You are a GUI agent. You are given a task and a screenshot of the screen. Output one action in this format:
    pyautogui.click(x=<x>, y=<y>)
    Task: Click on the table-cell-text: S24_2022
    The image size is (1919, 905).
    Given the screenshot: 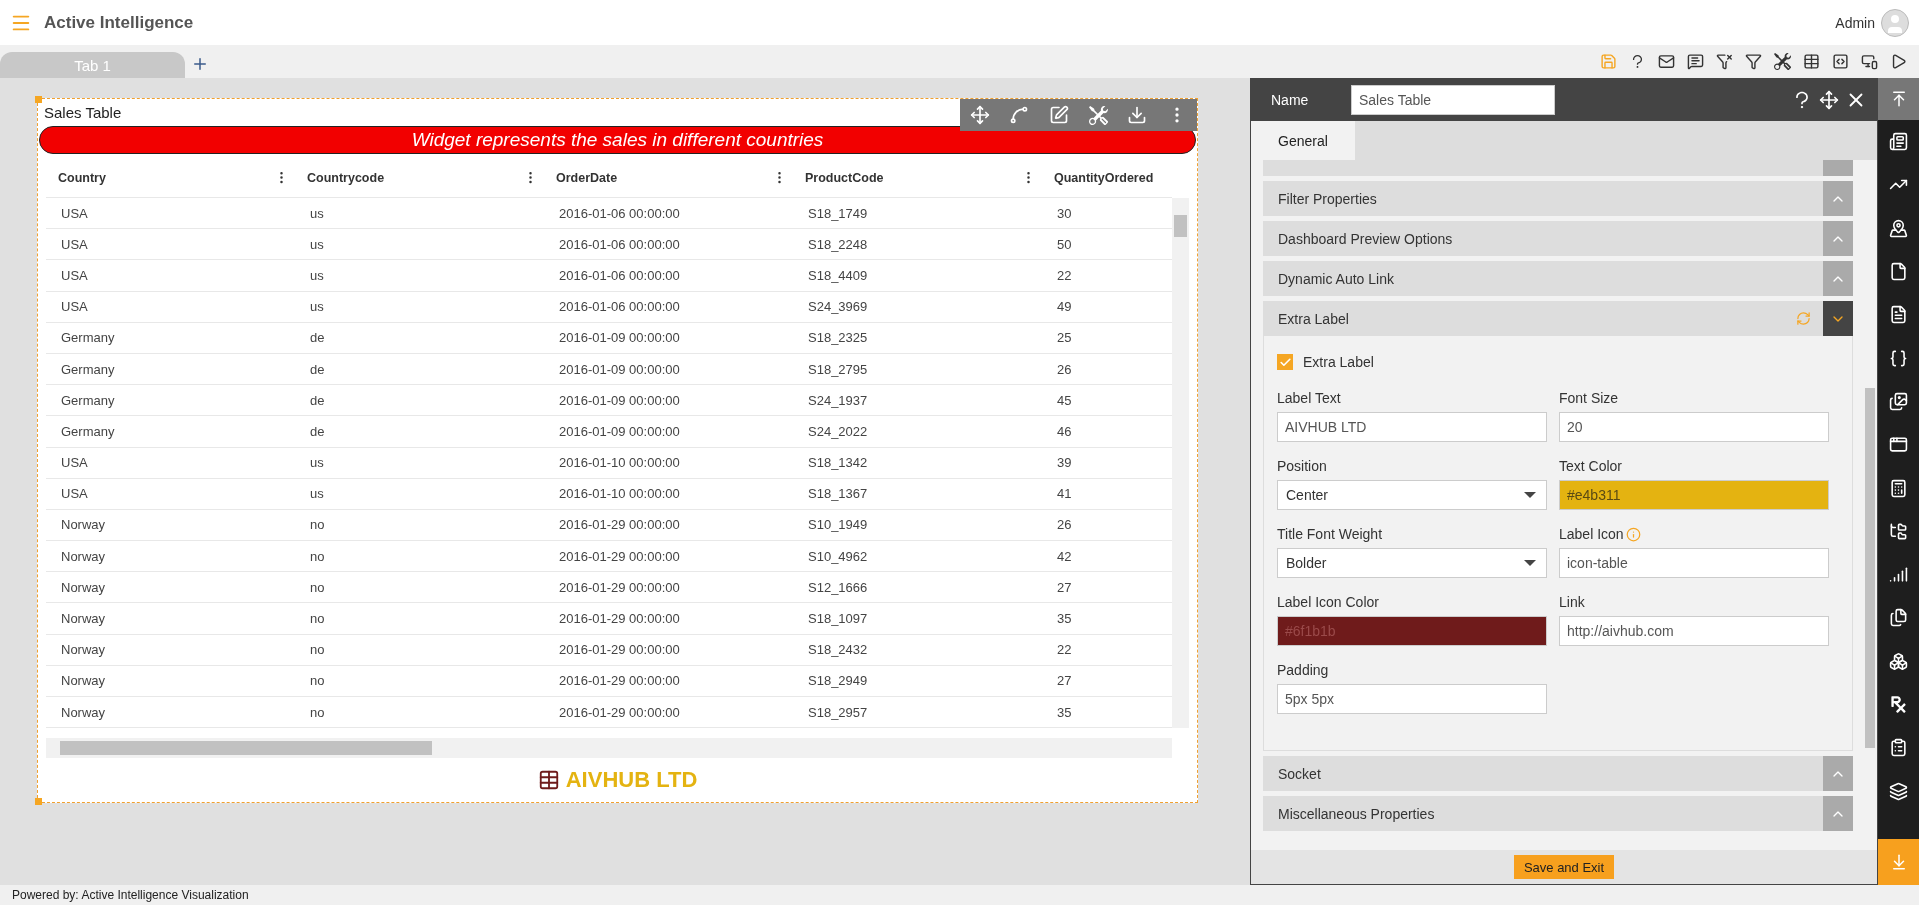 What is the action you would take?
    pyautogui.click(x=838, y=431)
    